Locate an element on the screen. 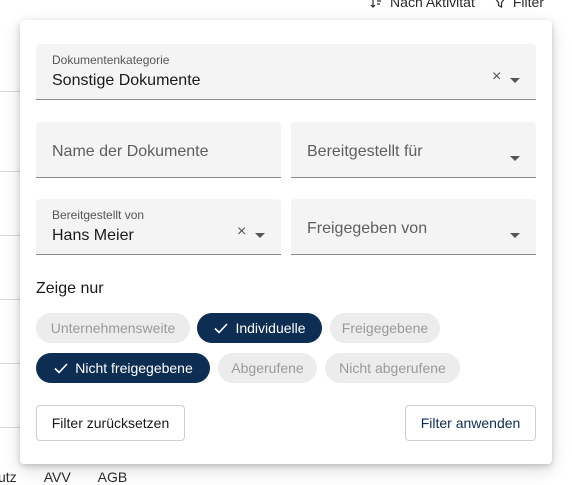 This screenshot has width=572, height=485. apply-filter-label: Filter anwenden is located at coordinates (470, 423).